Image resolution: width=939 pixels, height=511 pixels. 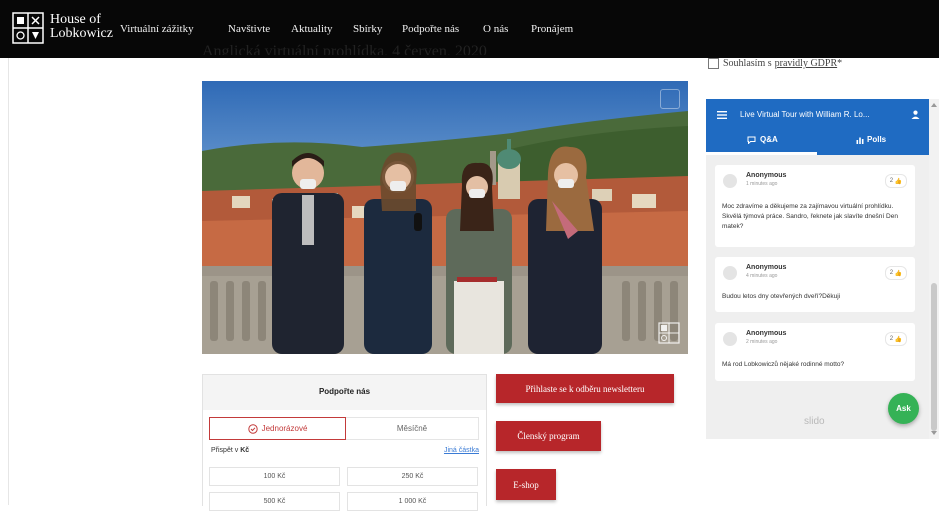 What do you see at coordinates (762, 276) in the screenshot?
I see `question-time: 4 minutes ago` at bounding box center [762, 276].